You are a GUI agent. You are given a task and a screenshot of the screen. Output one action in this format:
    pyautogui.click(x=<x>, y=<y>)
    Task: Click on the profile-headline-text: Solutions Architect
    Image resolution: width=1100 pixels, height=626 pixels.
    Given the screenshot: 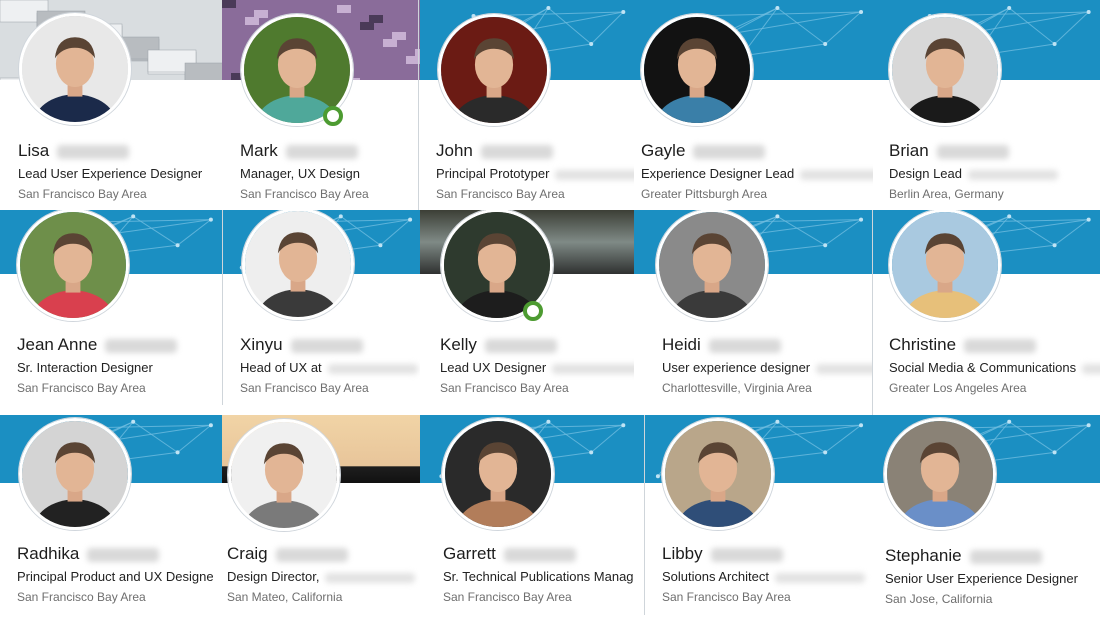 What is the action you would take?
    pyautogui.click(x=715, y=576)
    